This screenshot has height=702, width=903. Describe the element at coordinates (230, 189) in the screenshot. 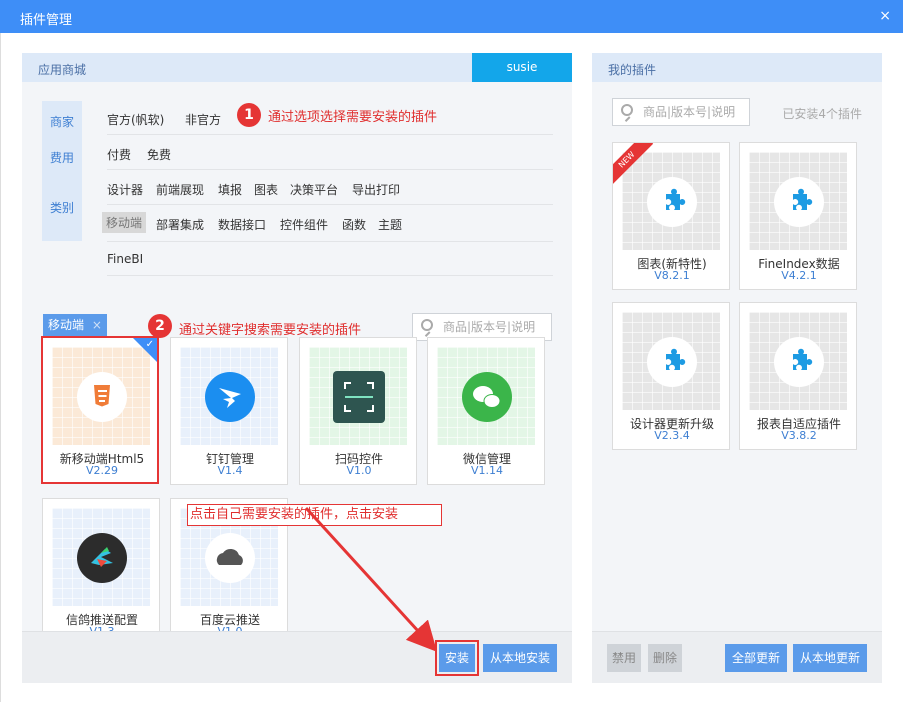

I see `filter-type-item: 填报` at that location.